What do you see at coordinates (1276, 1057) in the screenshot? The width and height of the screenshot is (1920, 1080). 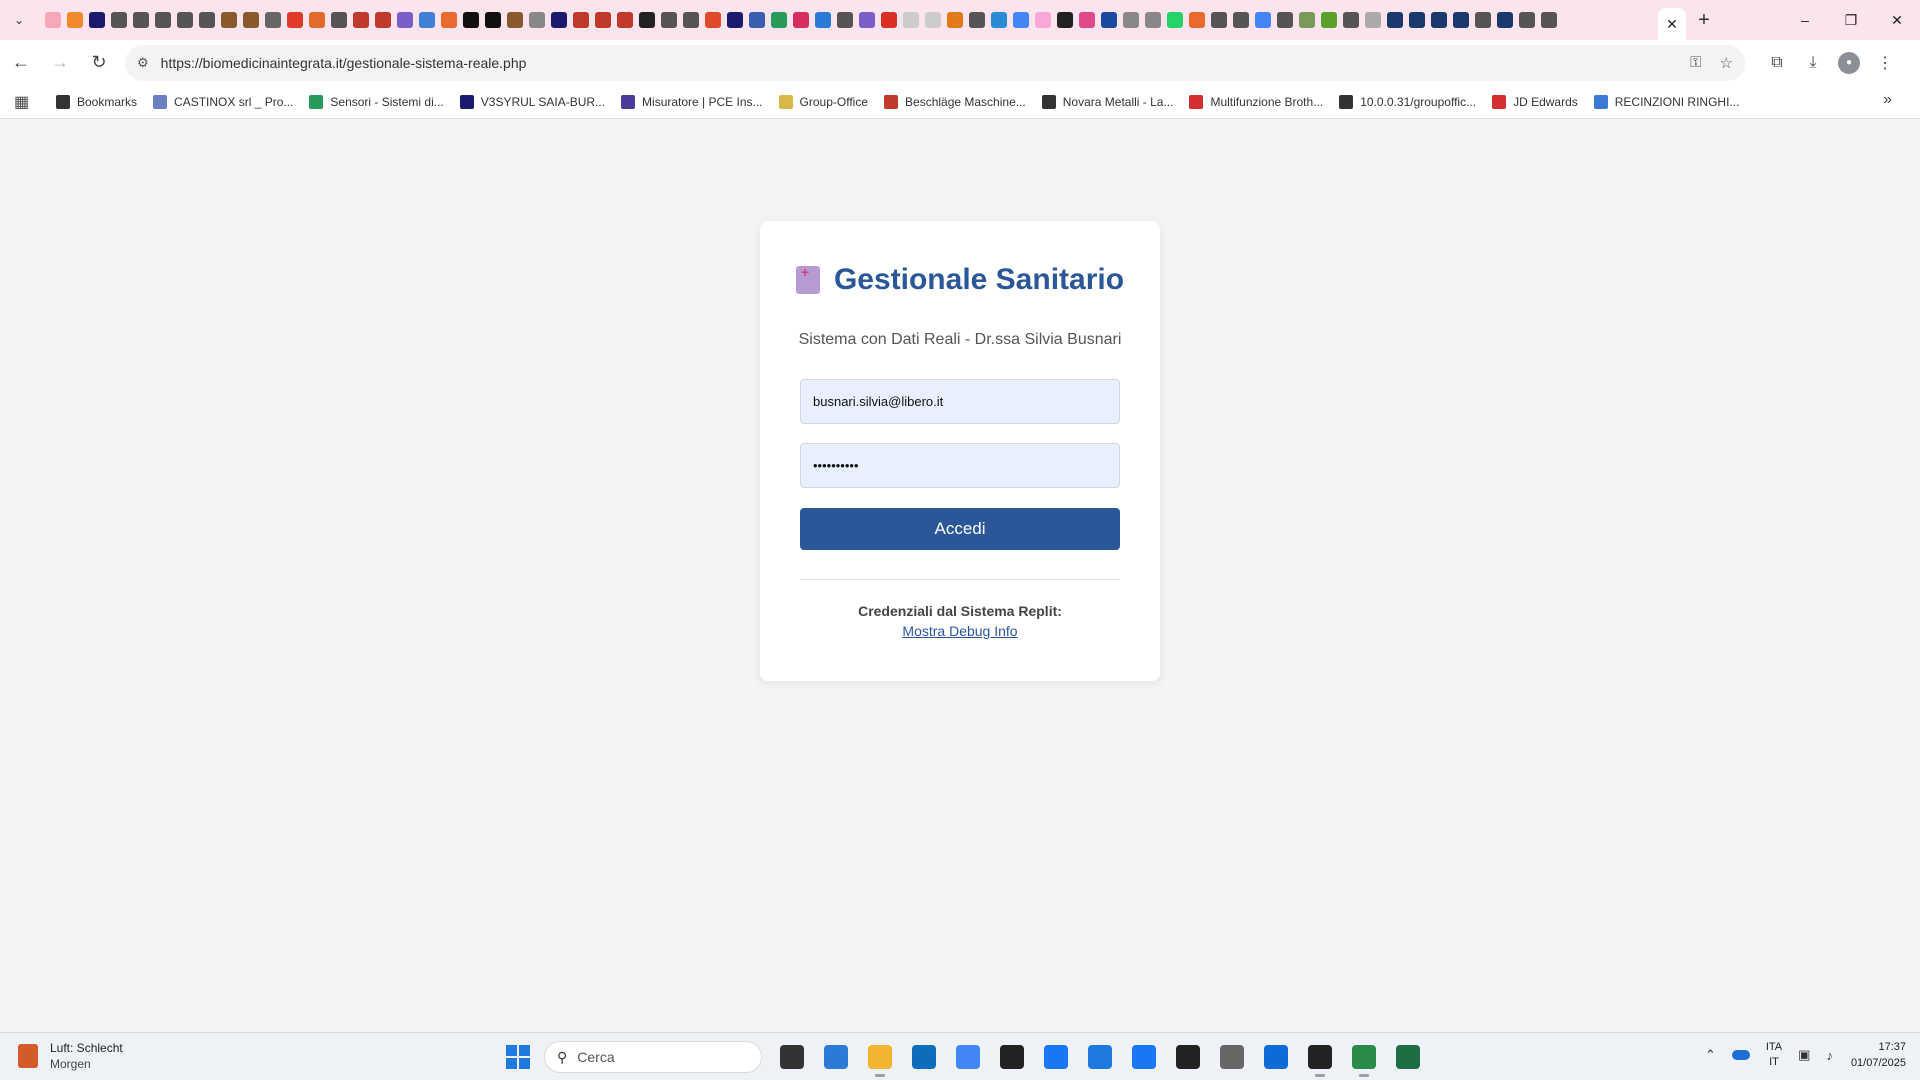 I see `taskbar-app-teamviewer` at bounding box center [1276, 1057].